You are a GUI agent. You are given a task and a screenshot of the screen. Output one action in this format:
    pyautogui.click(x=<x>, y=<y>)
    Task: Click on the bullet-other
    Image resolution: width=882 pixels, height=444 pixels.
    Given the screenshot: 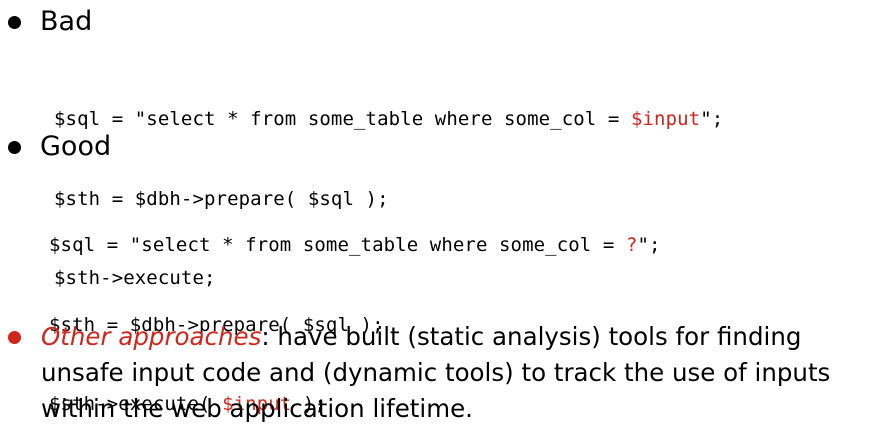 What is the action you would take?
    pyautogui.click(x=14, y=337)
    